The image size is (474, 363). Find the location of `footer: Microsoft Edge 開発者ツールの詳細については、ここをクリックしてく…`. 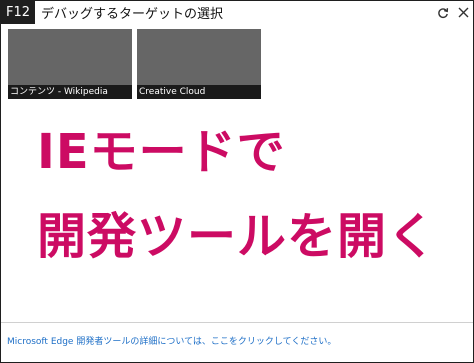

footer: Microsoft Edge 開発者ツールの詳細については、ここをクリックしてく… is located at coordinates (171, 340).